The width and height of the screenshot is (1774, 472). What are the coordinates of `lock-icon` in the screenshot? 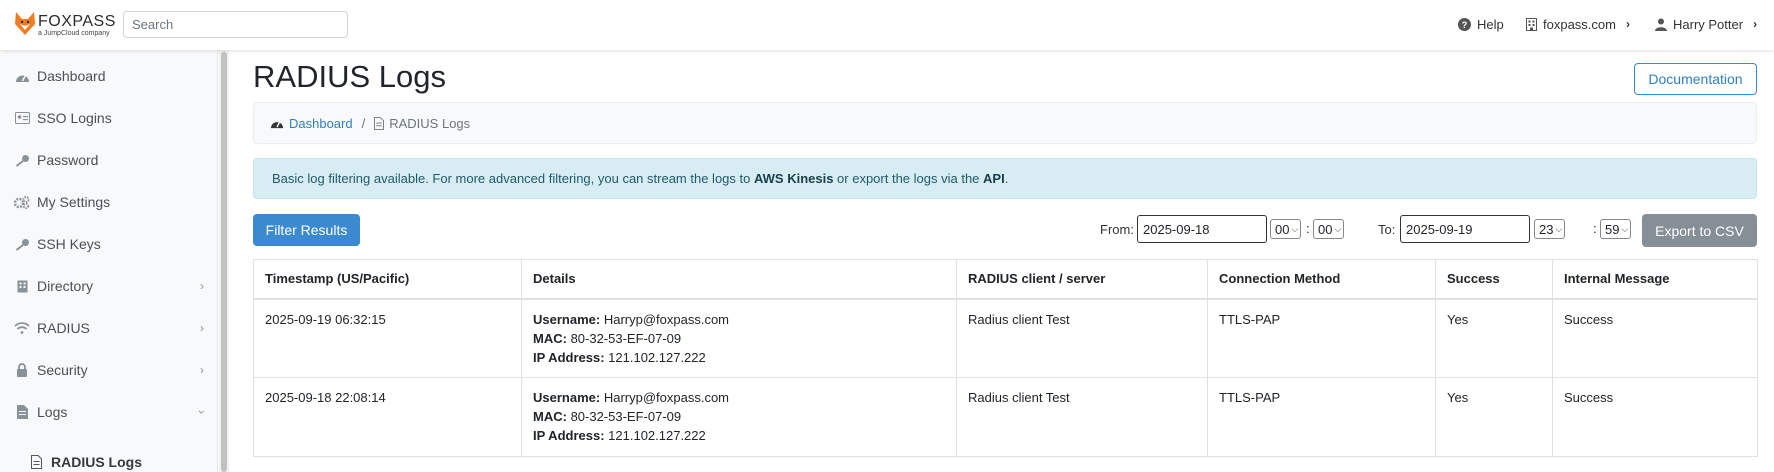 It's located at (22, 370).